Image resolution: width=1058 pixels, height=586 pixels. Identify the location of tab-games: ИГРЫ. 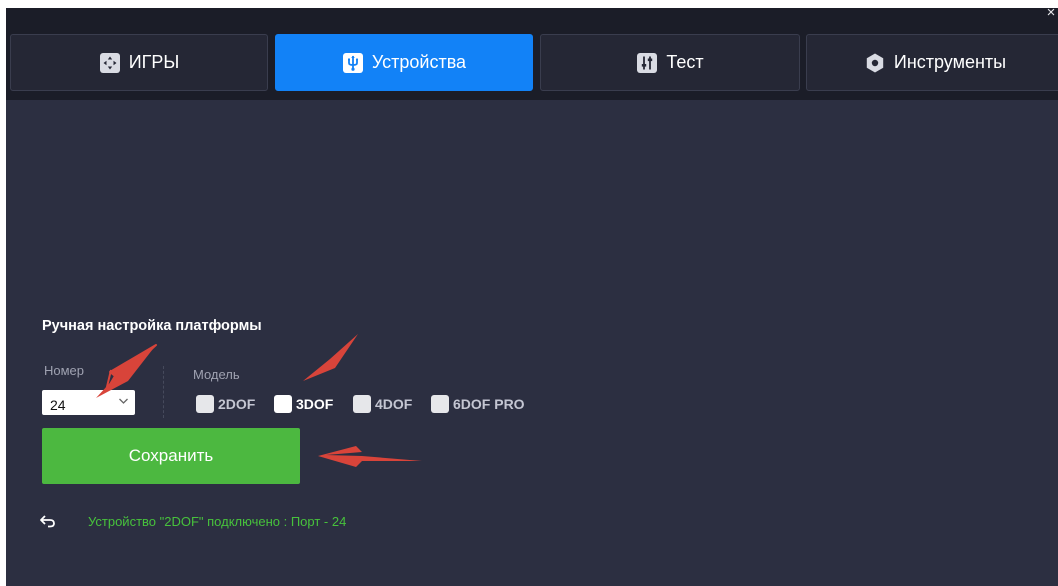
(139, 62).